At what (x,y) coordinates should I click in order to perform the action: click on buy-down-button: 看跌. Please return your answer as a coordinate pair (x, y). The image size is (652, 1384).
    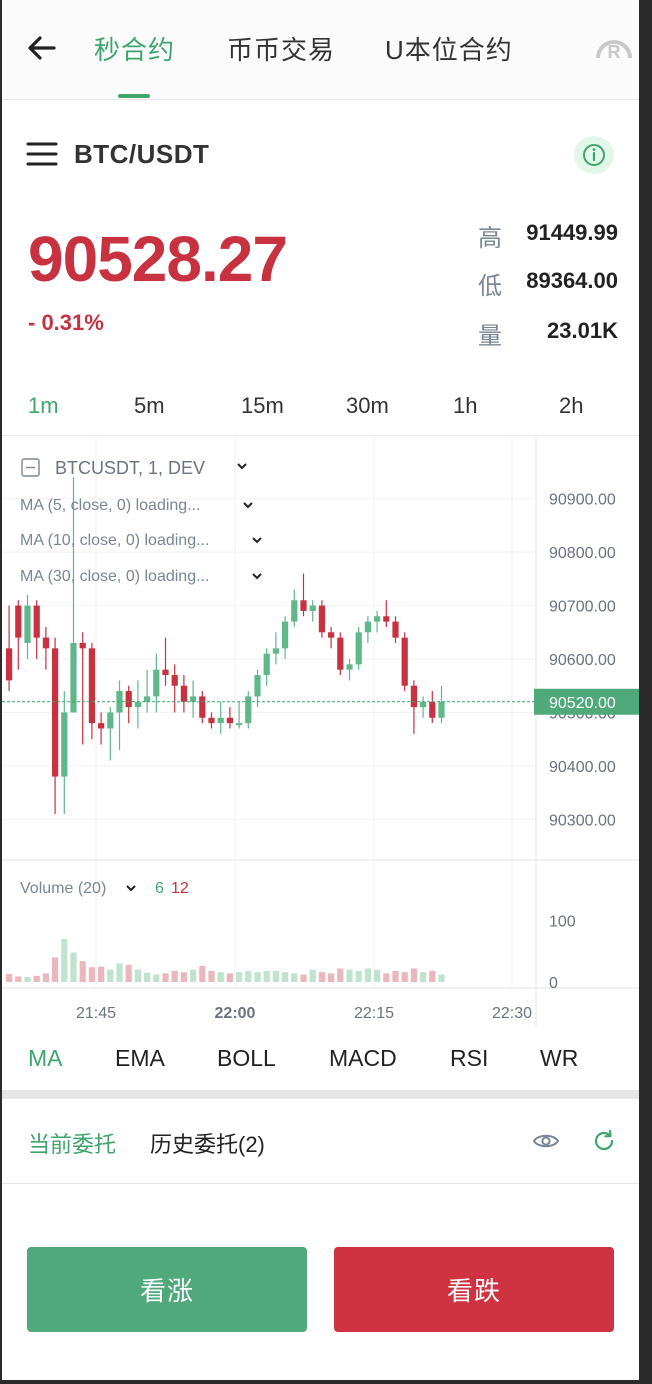
    Looking at the image, I should click on (474, 1289).